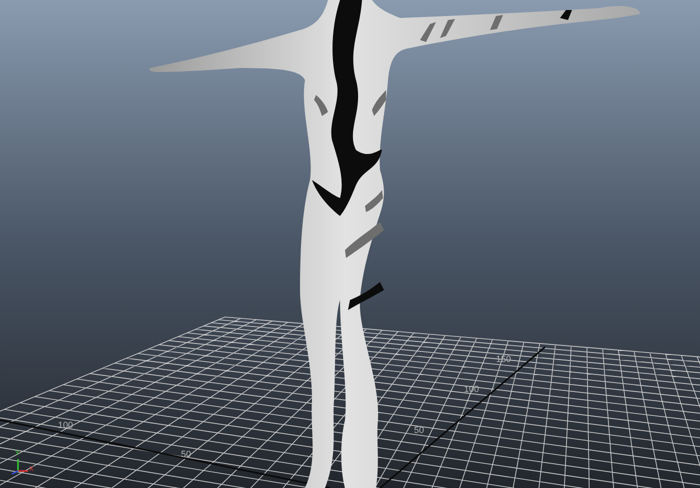 The image size is (700, 488). What do you see at coordinates (20, 467) in the screenshot?
I see `axis-gizmo-icon` at bounding box center [20, 467].